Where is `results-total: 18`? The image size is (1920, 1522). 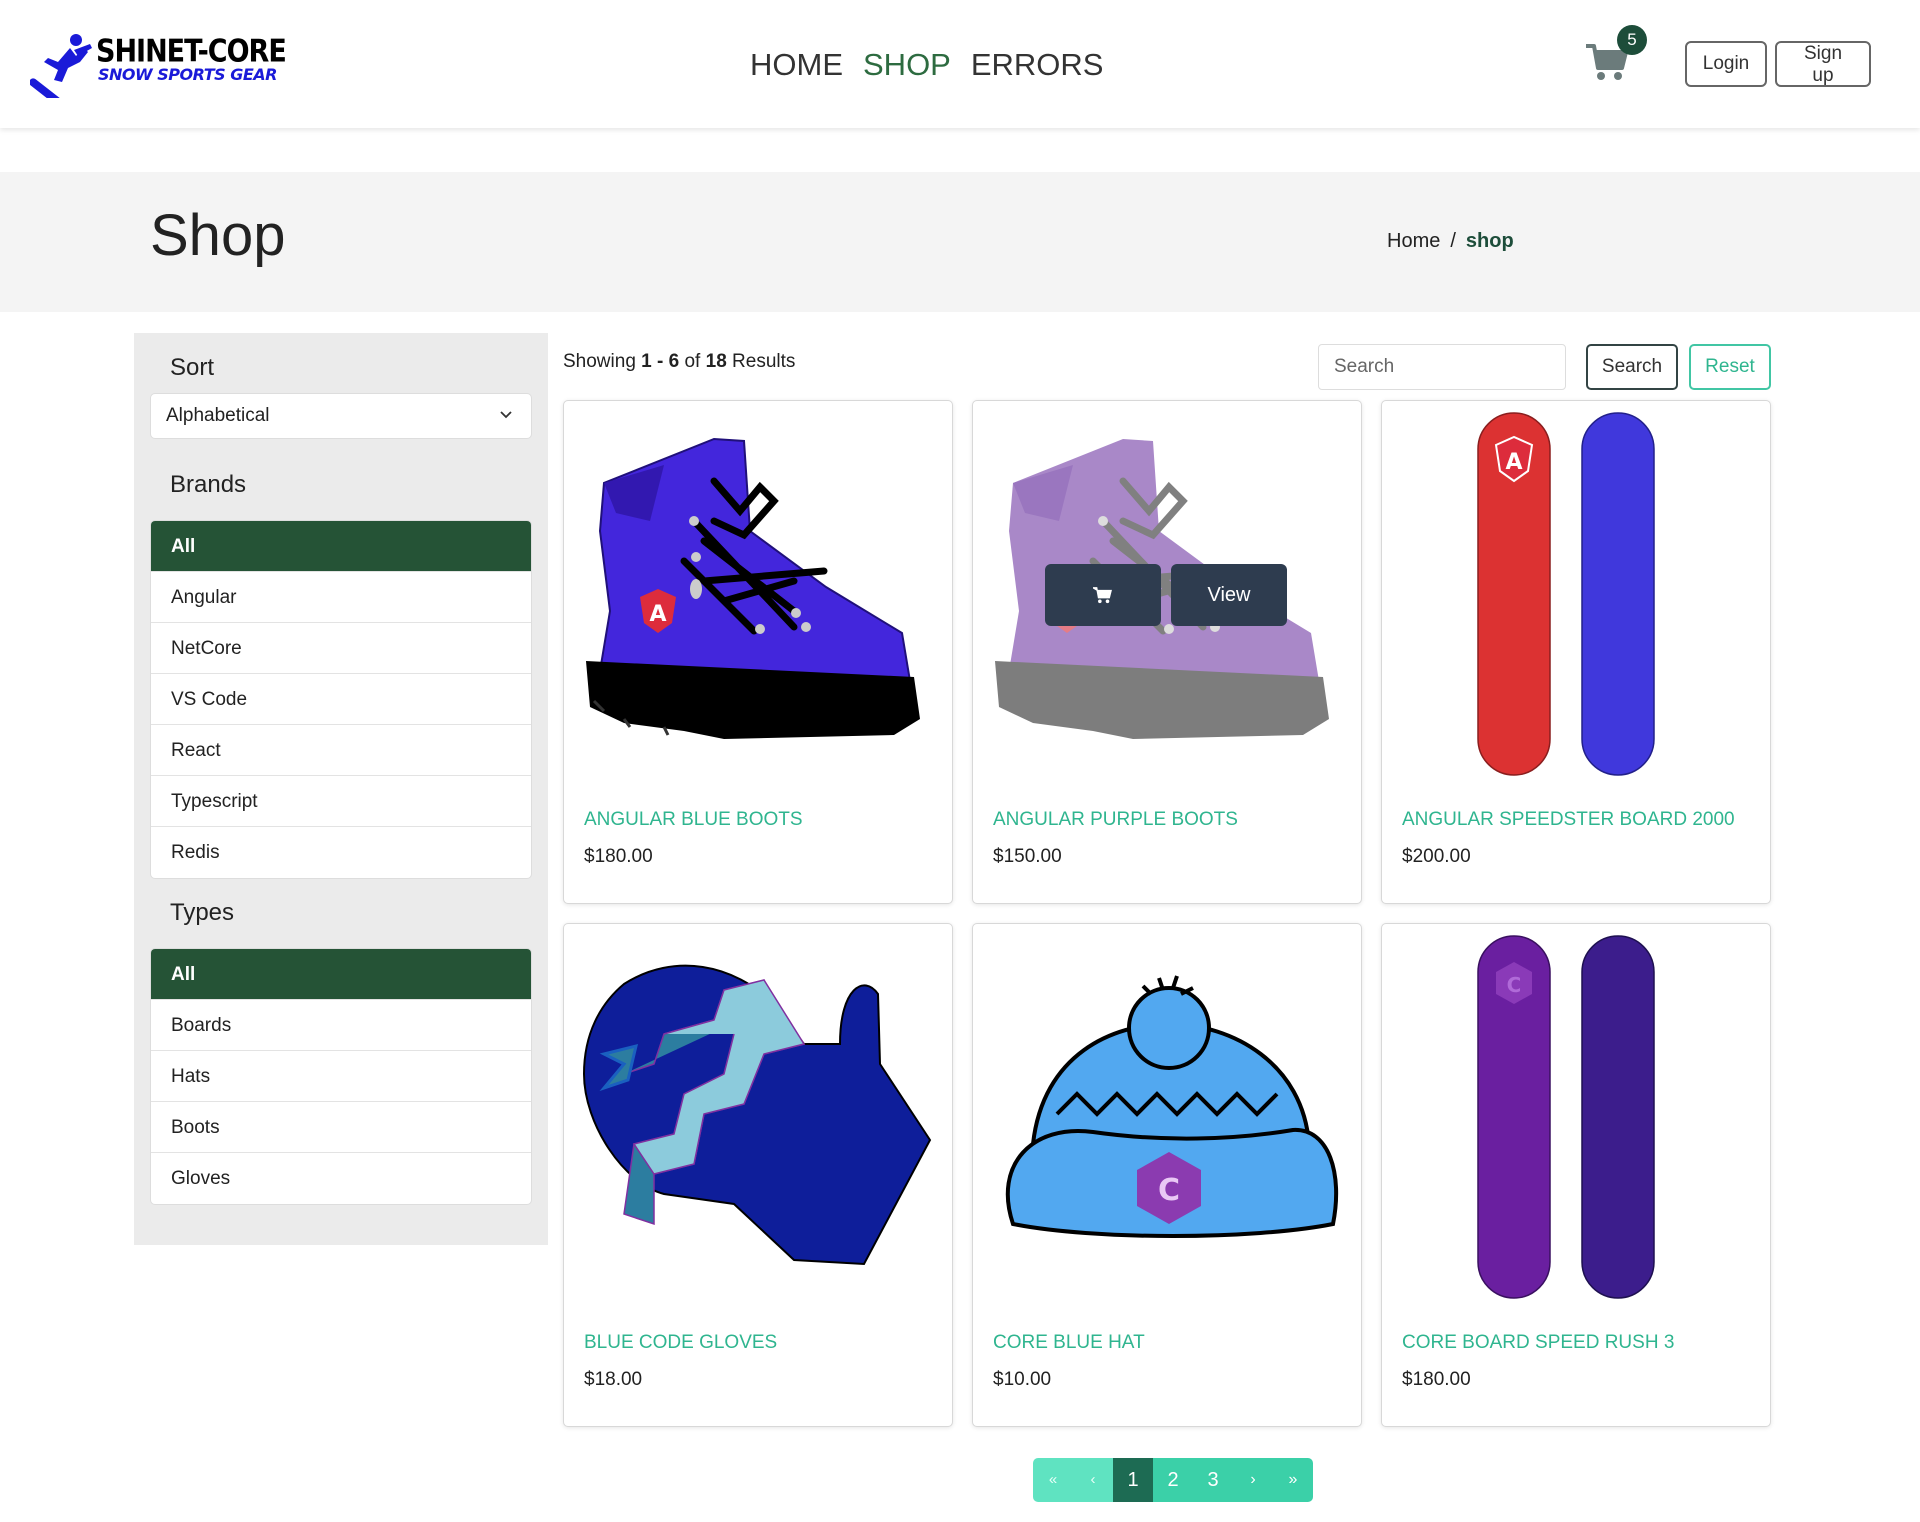
results-total: 18 is located at coordinates (716, 361).